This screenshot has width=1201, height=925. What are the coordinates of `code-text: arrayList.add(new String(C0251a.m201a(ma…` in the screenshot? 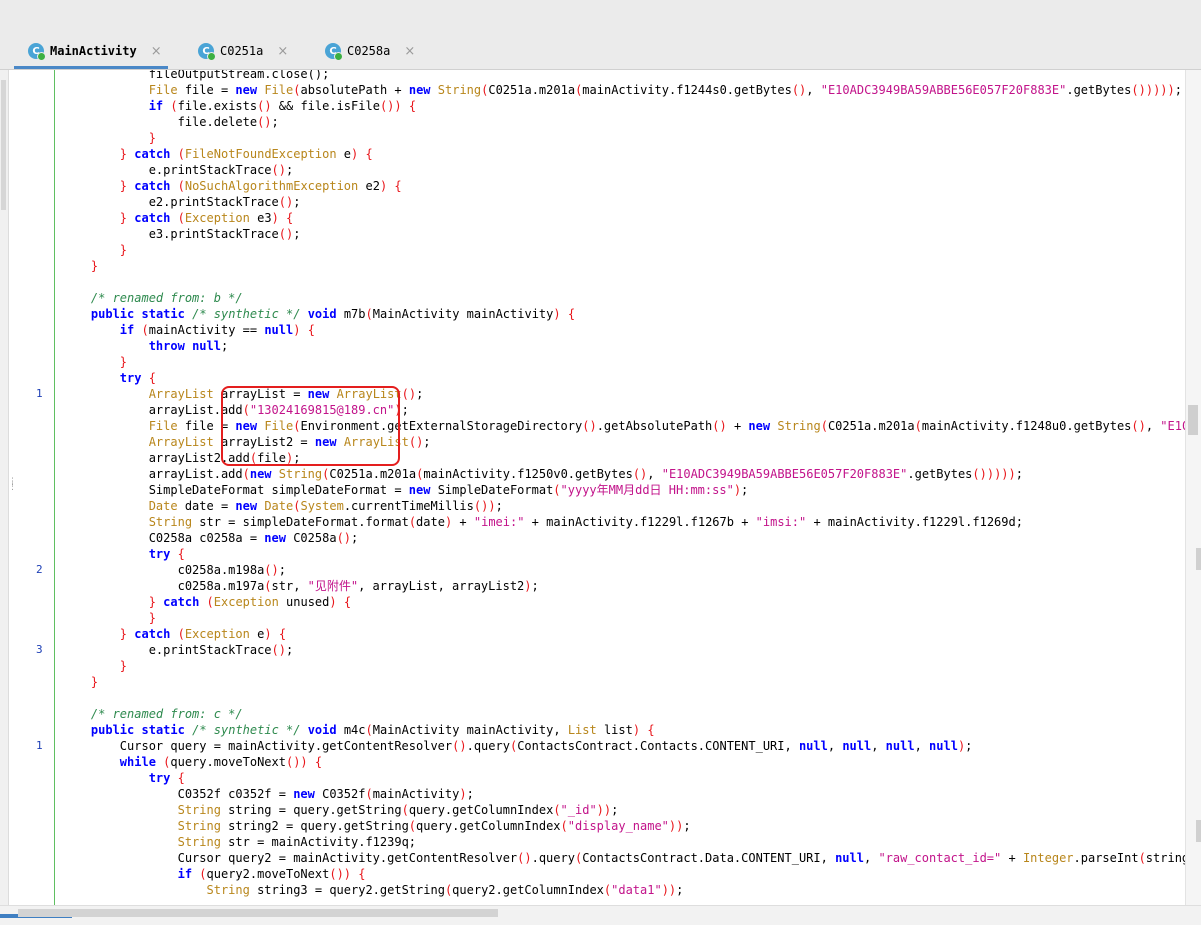 It's located at (542, 474).